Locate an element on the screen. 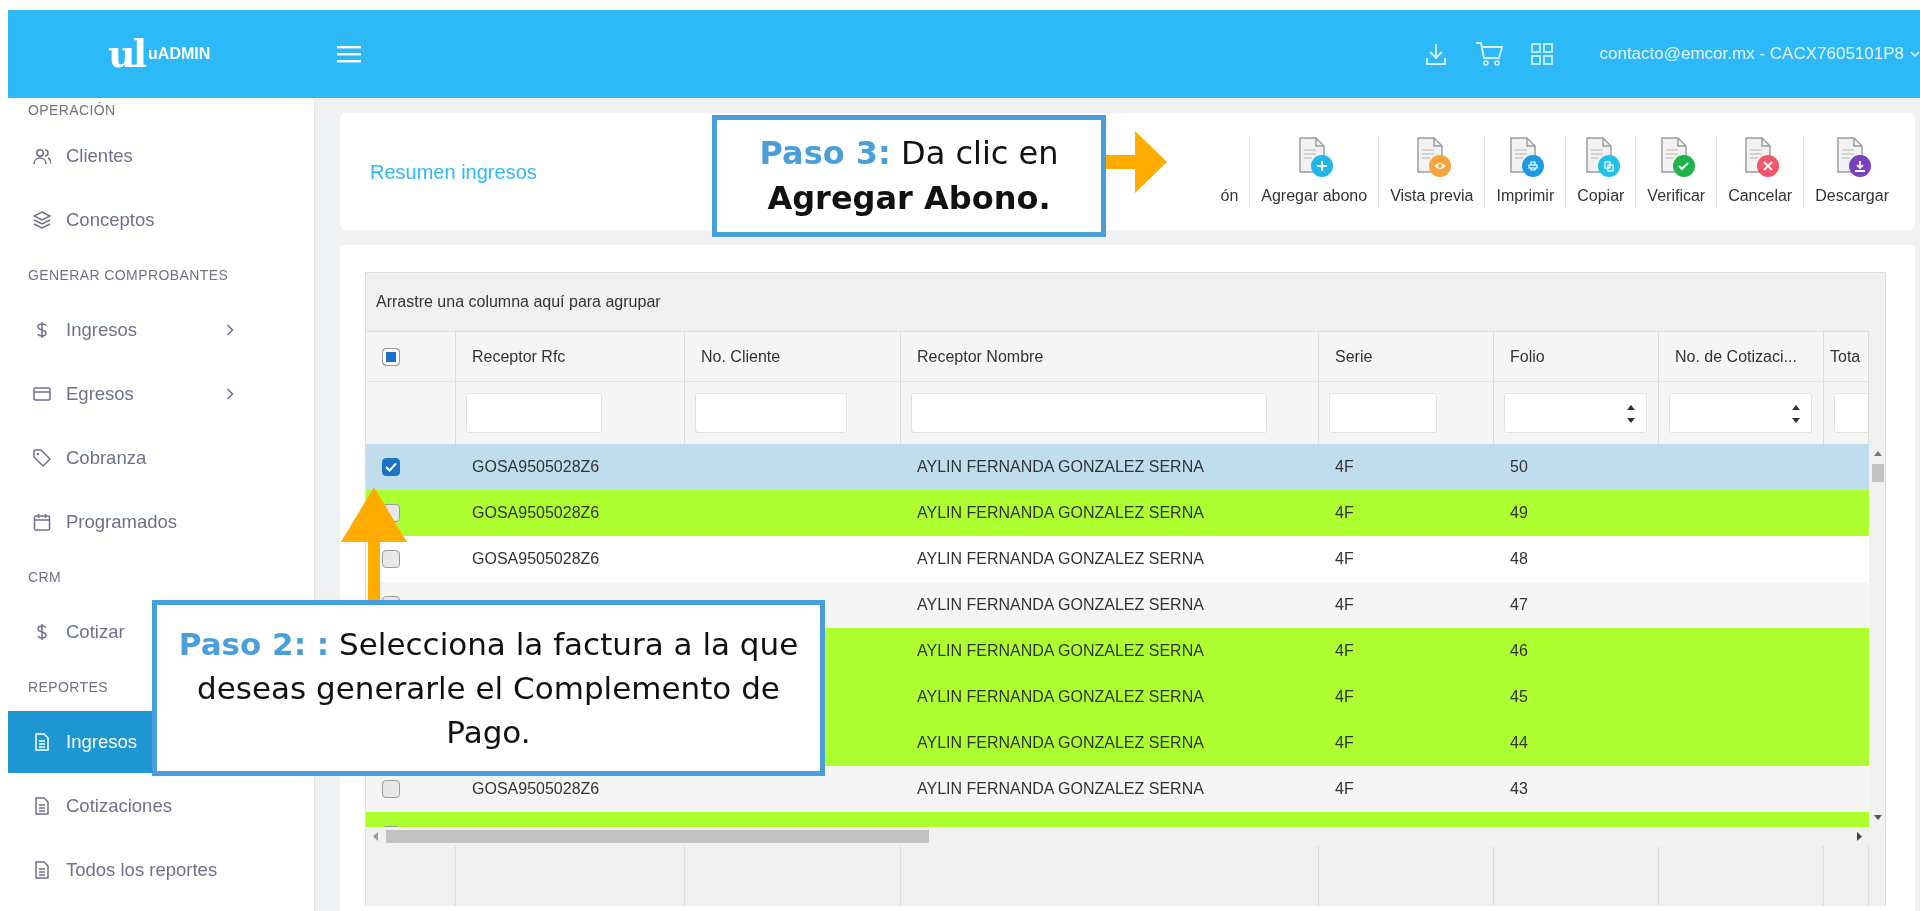 The width and height of the screenshot is (1920, 911). logo-text: uADMIN is located at coordinates (179, 54).